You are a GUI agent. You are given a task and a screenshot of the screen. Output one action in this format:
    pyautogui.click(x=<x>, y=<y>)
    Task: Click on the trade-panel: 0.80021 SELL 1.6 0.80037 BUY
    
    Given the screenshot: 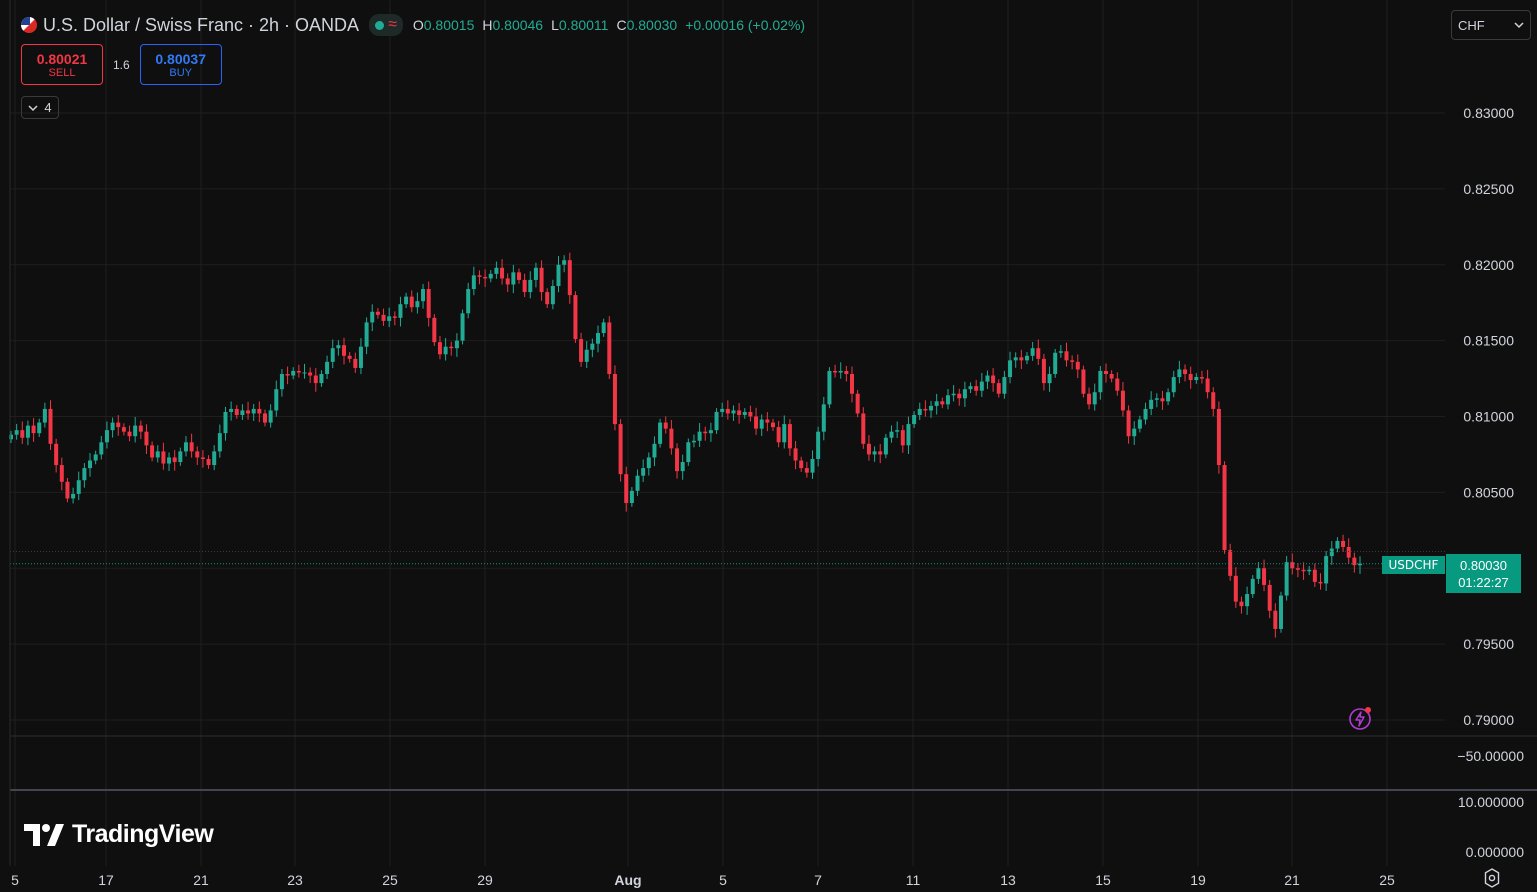 What is the action you would take?
    pyautogui.click(x=121, y=64)
    